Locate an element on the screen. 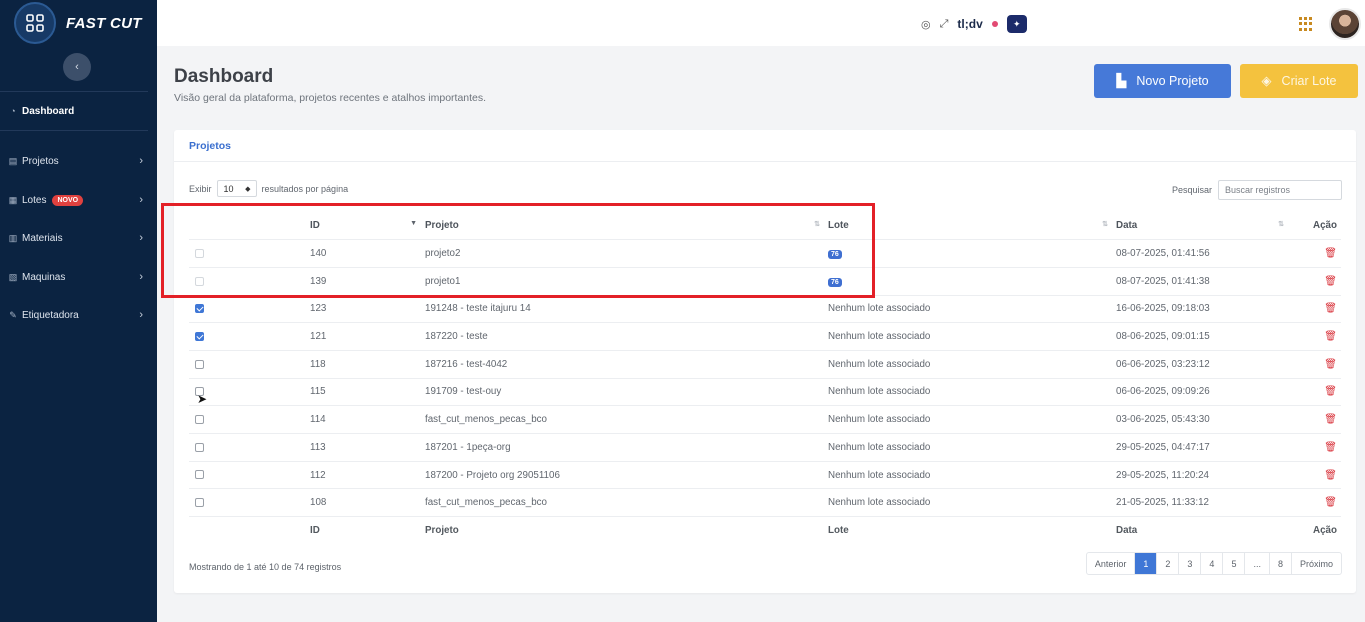 The width and height of the screenshot is (1365, 622). cell-id: 112 is located at coordinates (367, 475).